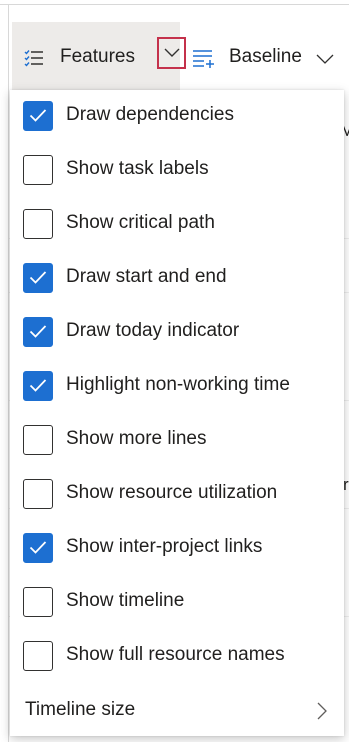 The image size is (349, 742). What do you see at coordinates (172, 492) in the screenshot?
I see `menu-item-label: Show resource utilization` at bounding box center [172, 492].